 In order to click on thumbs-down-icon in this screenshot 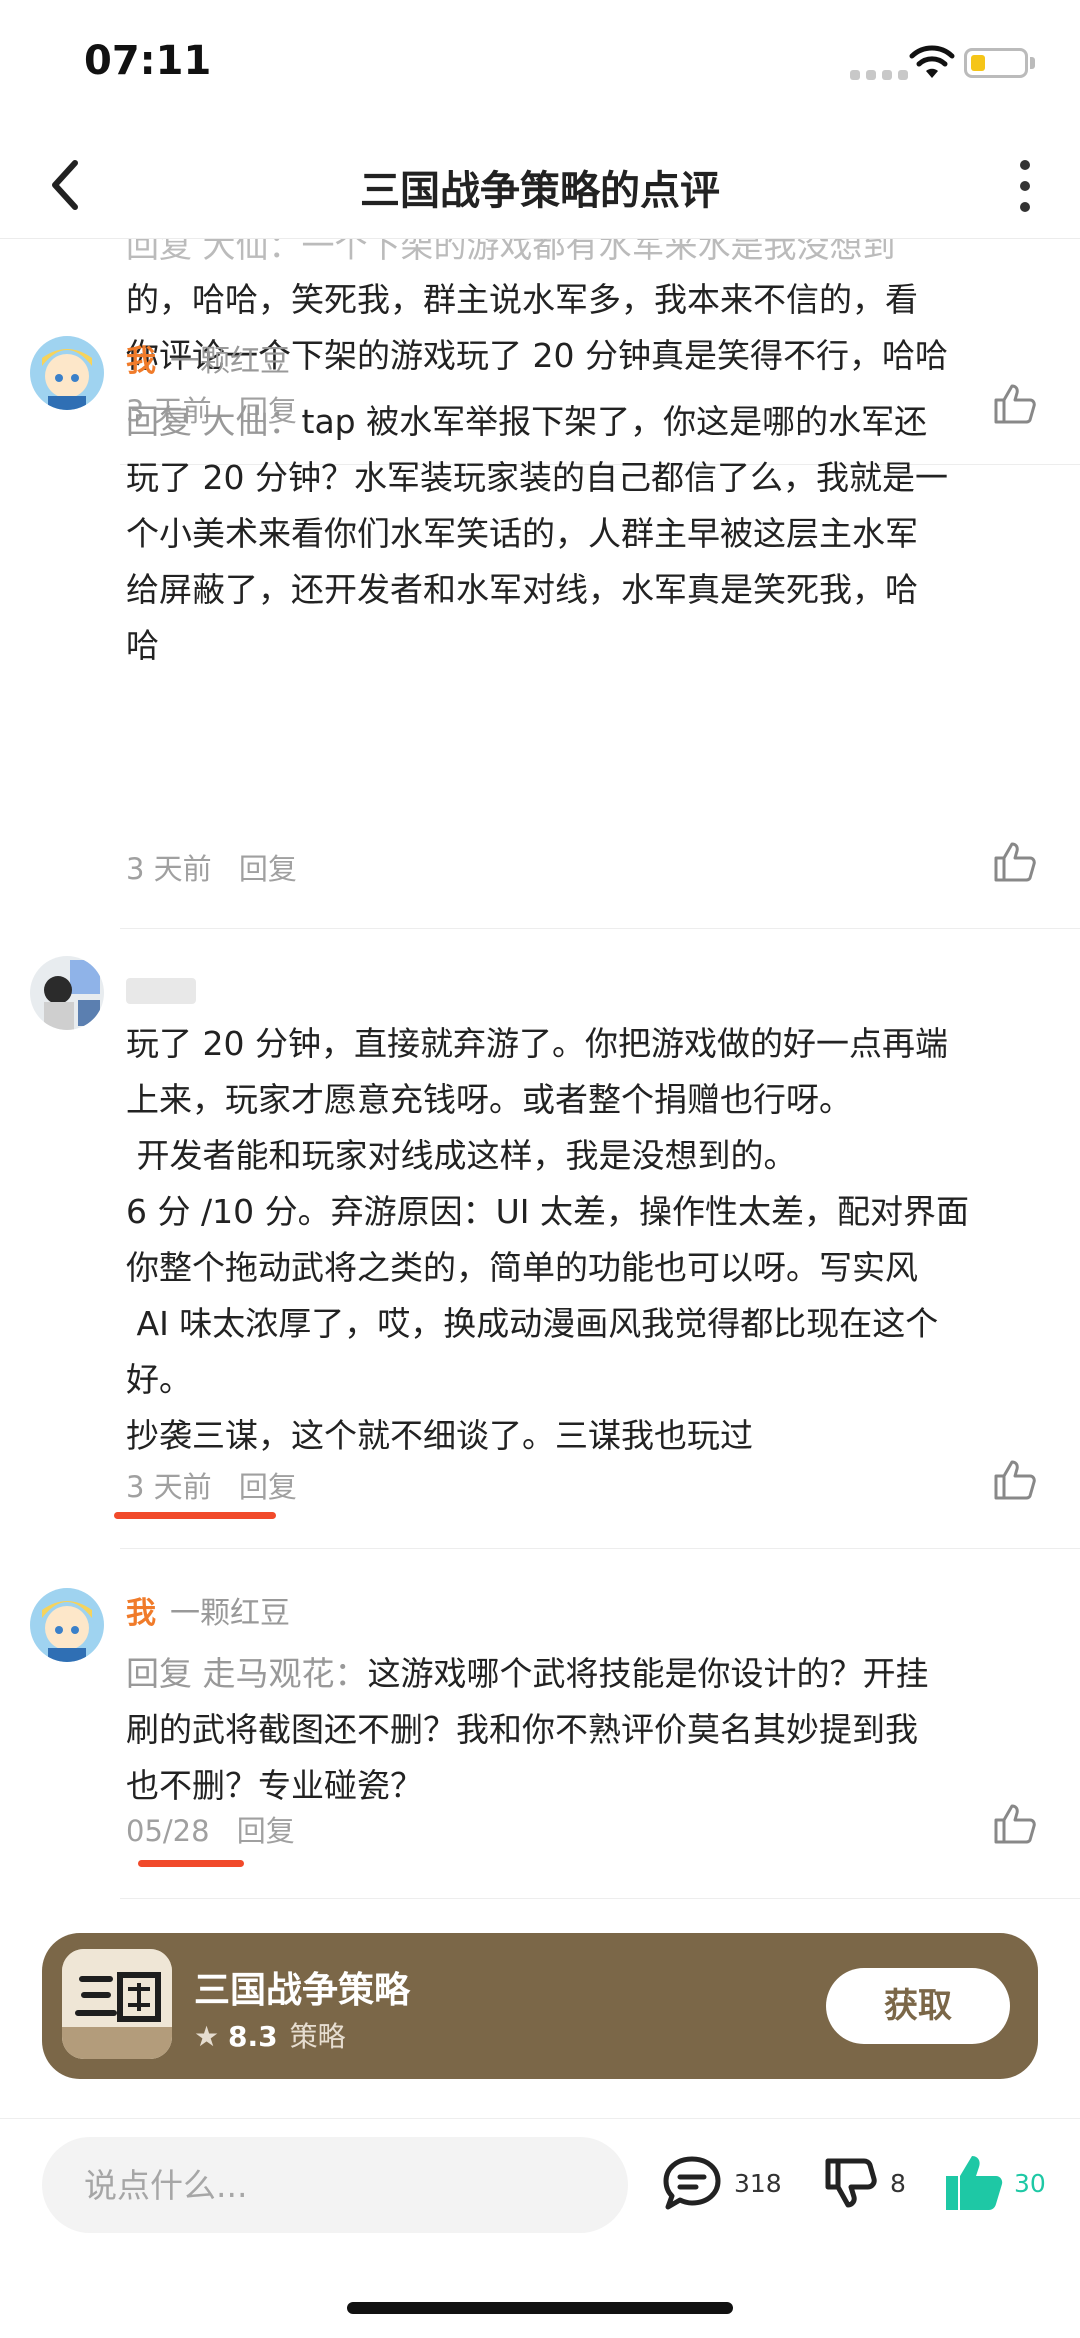, I will do `click(851, 2183)`.